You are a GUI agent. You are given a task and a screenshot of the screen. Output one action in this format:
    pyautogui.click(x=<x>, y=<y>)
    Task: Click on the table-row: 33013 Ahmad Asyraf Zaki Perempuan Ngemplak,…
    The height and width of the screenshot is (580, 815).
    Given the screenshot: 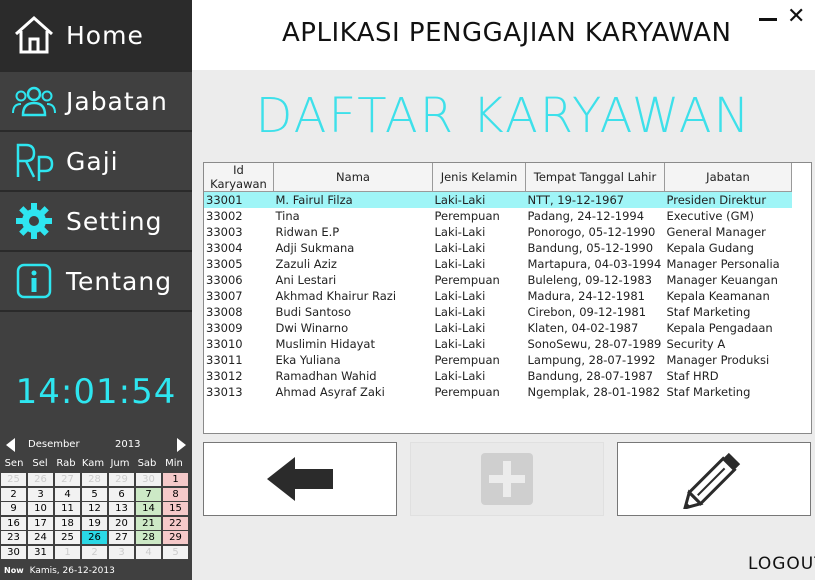 What is the action you would take?
    pyautogui.click(x=498, y=392)
    